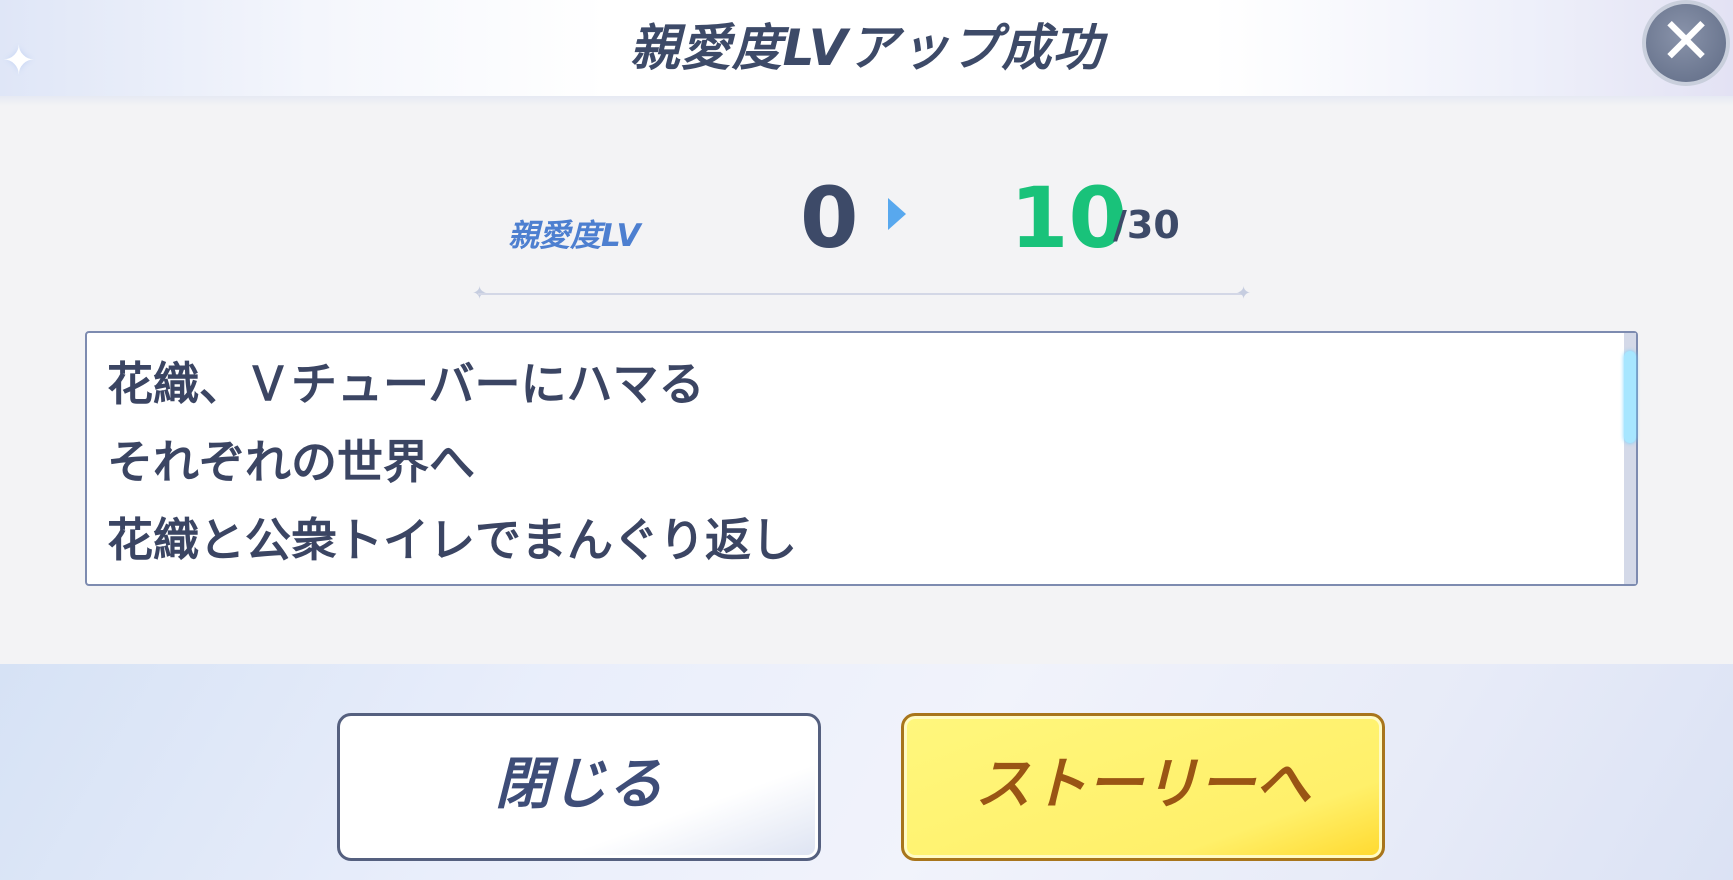  I want to click on divider, so click(861, 294).